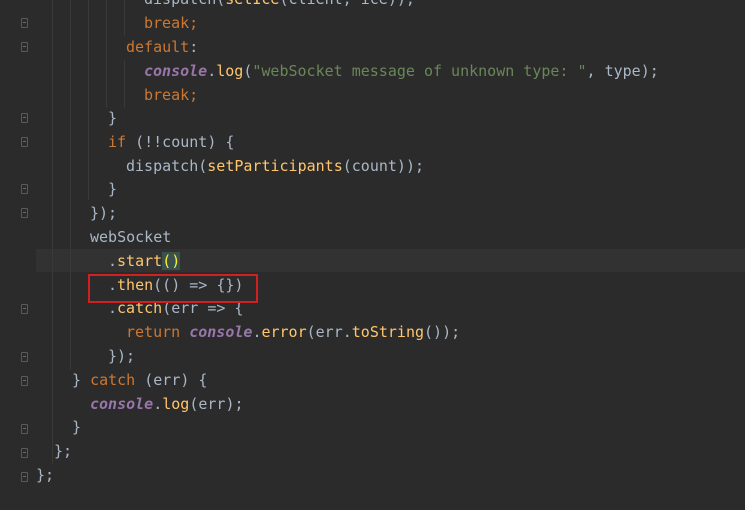 The height and width of the screenshot is (510, 745). I want to click on code-token: default, so click(158, 47).